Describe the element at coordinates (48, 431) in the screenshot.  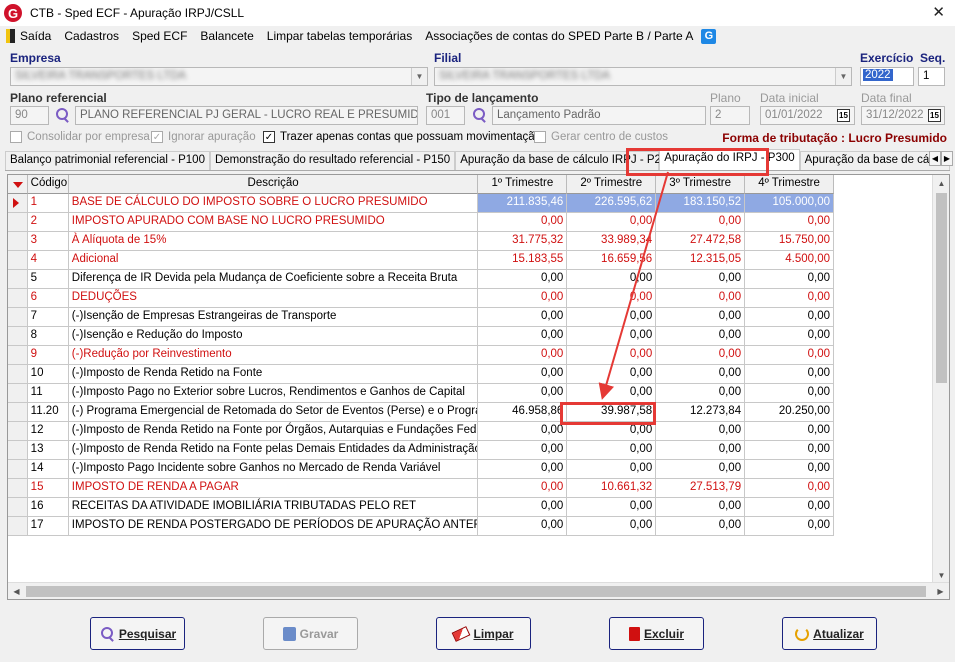
I see `cell-codigo: 12` at that location.